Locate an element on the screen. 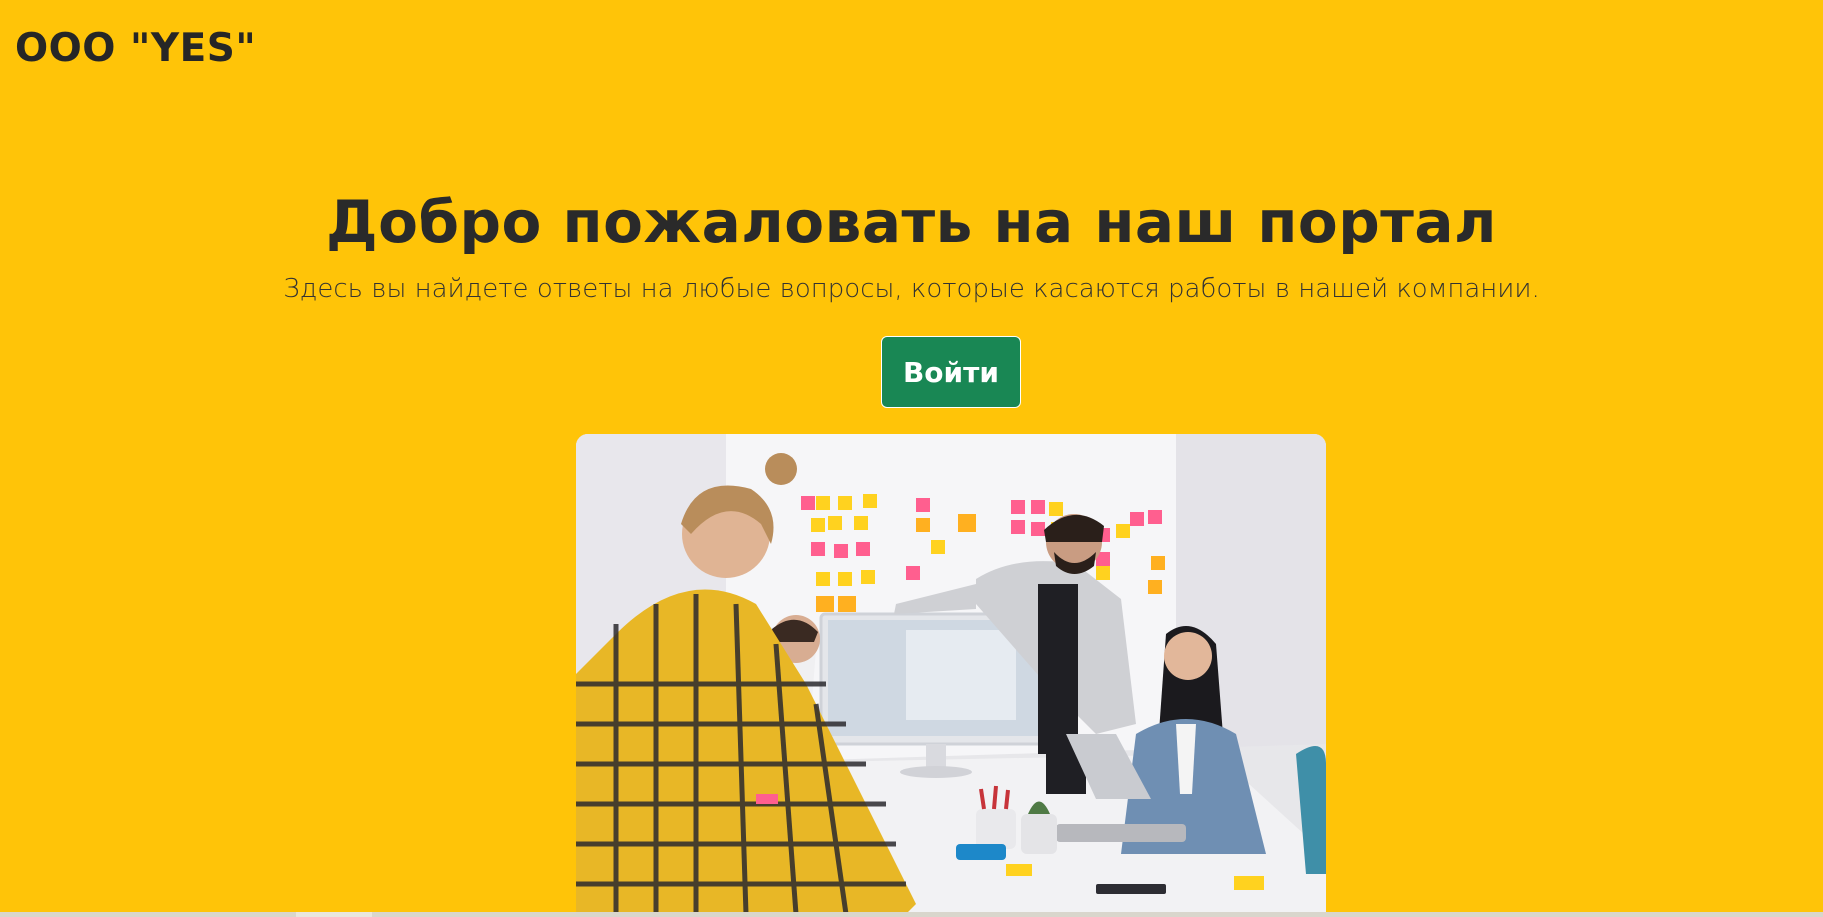 Image resolution: width=1823 pixels, height=917 pixels. page-title: Добро пожаловать на наш портал is located at coordinates (911, 222).